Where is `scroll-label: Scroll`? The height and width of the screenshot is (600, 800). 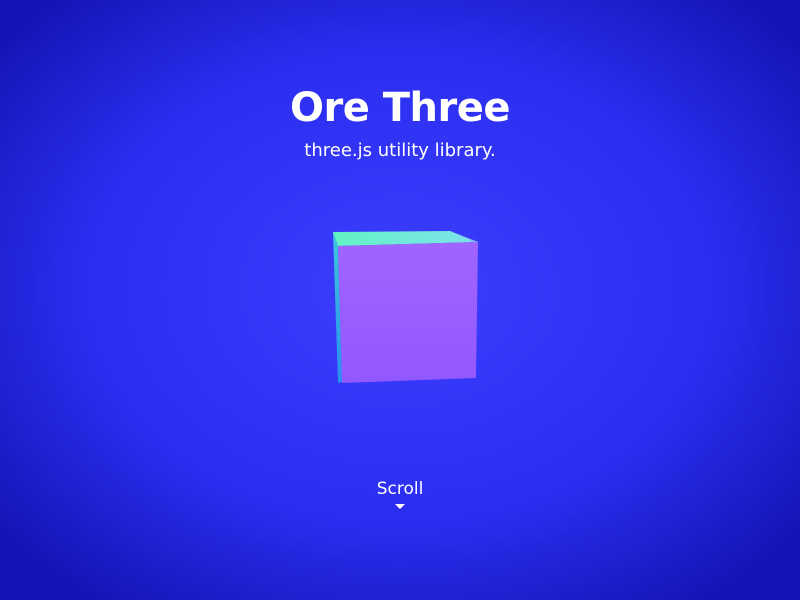 scroll-label: Scroll is located at coordinates (400, 489).